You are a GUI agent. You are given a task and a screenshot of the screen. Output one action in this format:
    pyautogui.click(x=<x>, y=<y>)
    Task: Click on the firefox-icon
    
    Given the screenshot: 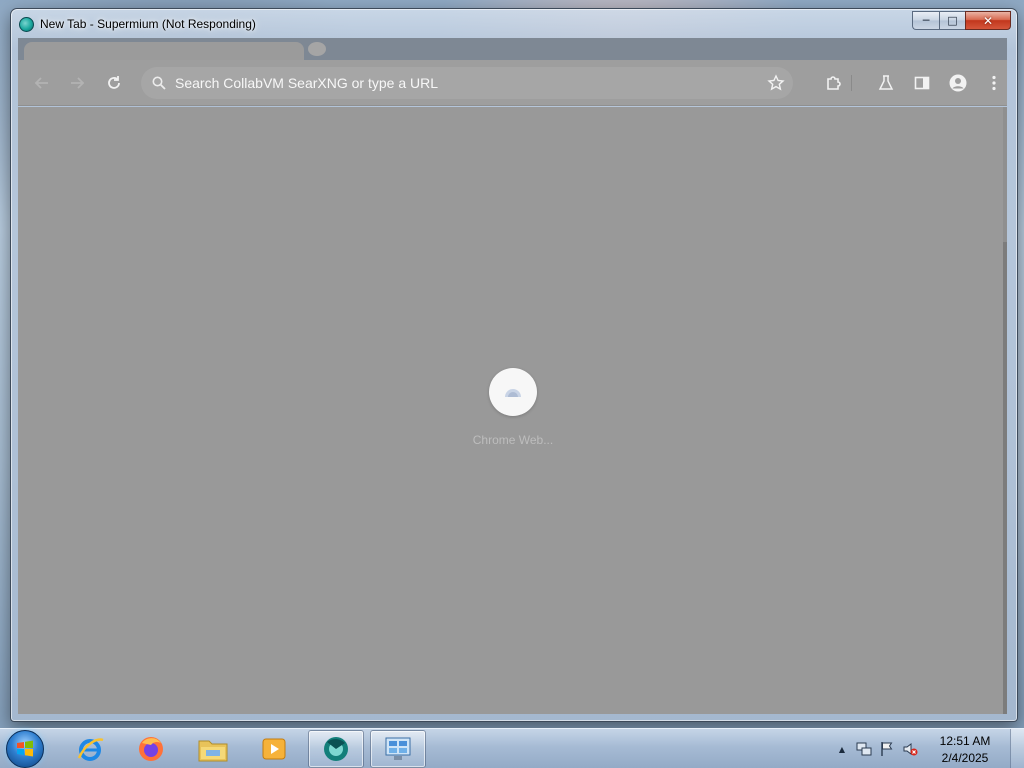 What is the action you would take?
    pyautogui.click(x=151, y=749)
    